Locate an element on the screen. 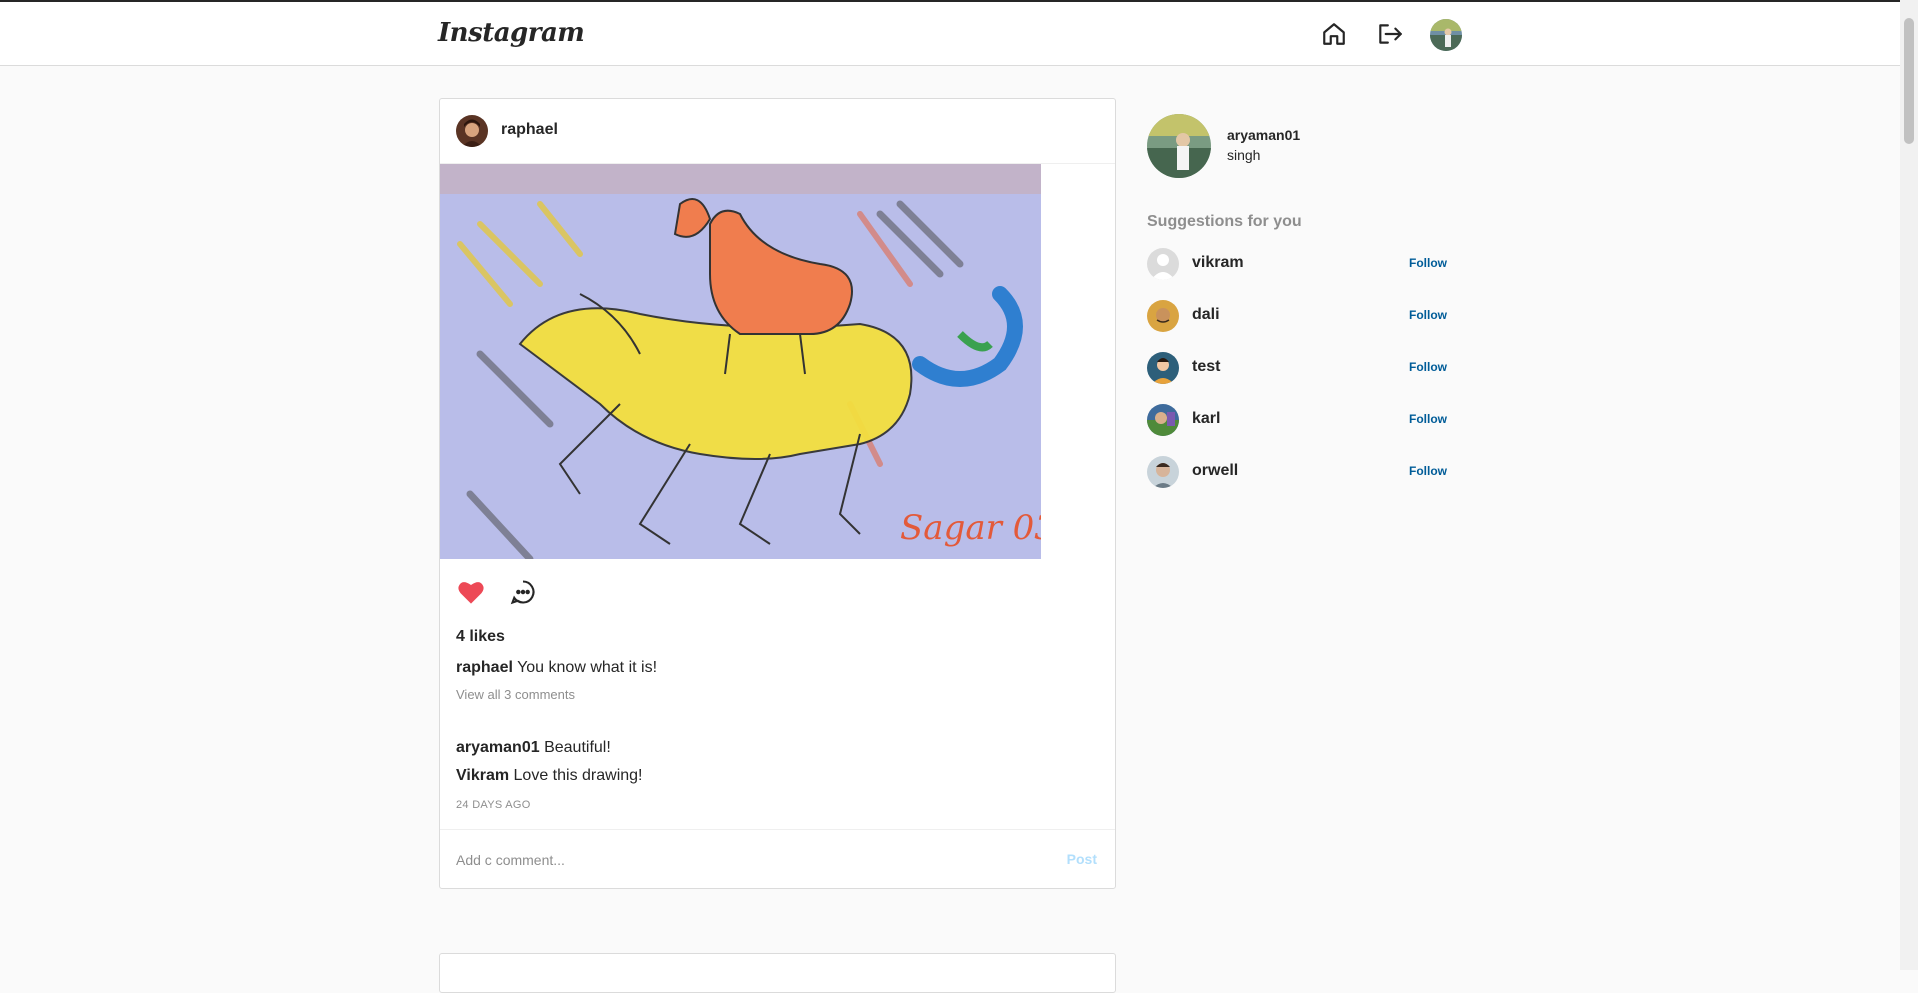 The height and width of the screenshot is (993, 1918). current-user-fullname: singh is located at coordinates (1244, 155).